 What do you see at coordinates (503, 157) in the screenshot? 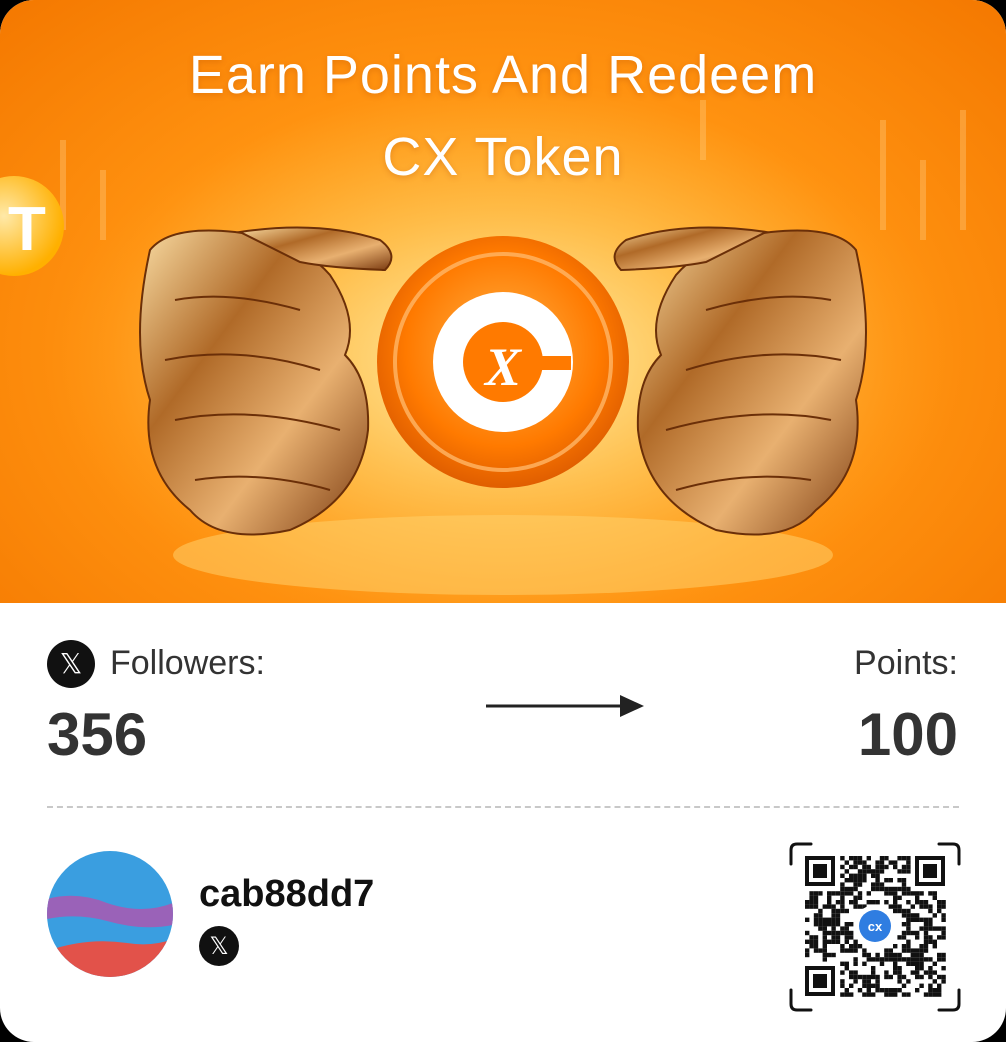
I see `banner-title-line-2: CX Token` at bounding box center [503, 157].